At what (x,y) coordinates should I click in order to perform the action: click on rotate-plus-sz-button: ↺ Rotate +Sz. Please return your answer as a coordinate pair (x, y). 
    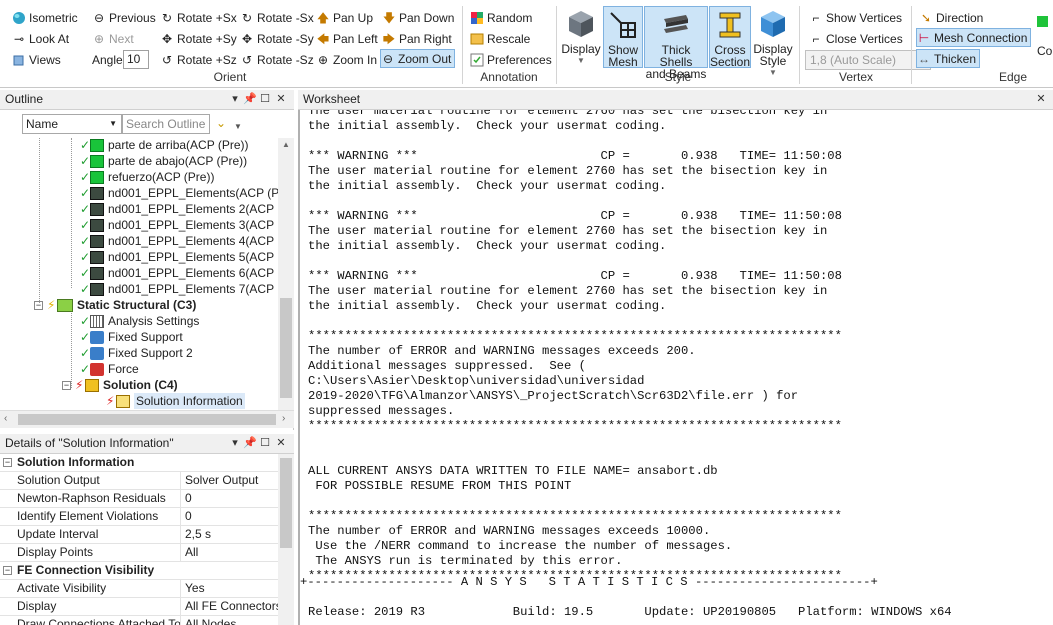
    Looking at the image, I should click on (198, 59).